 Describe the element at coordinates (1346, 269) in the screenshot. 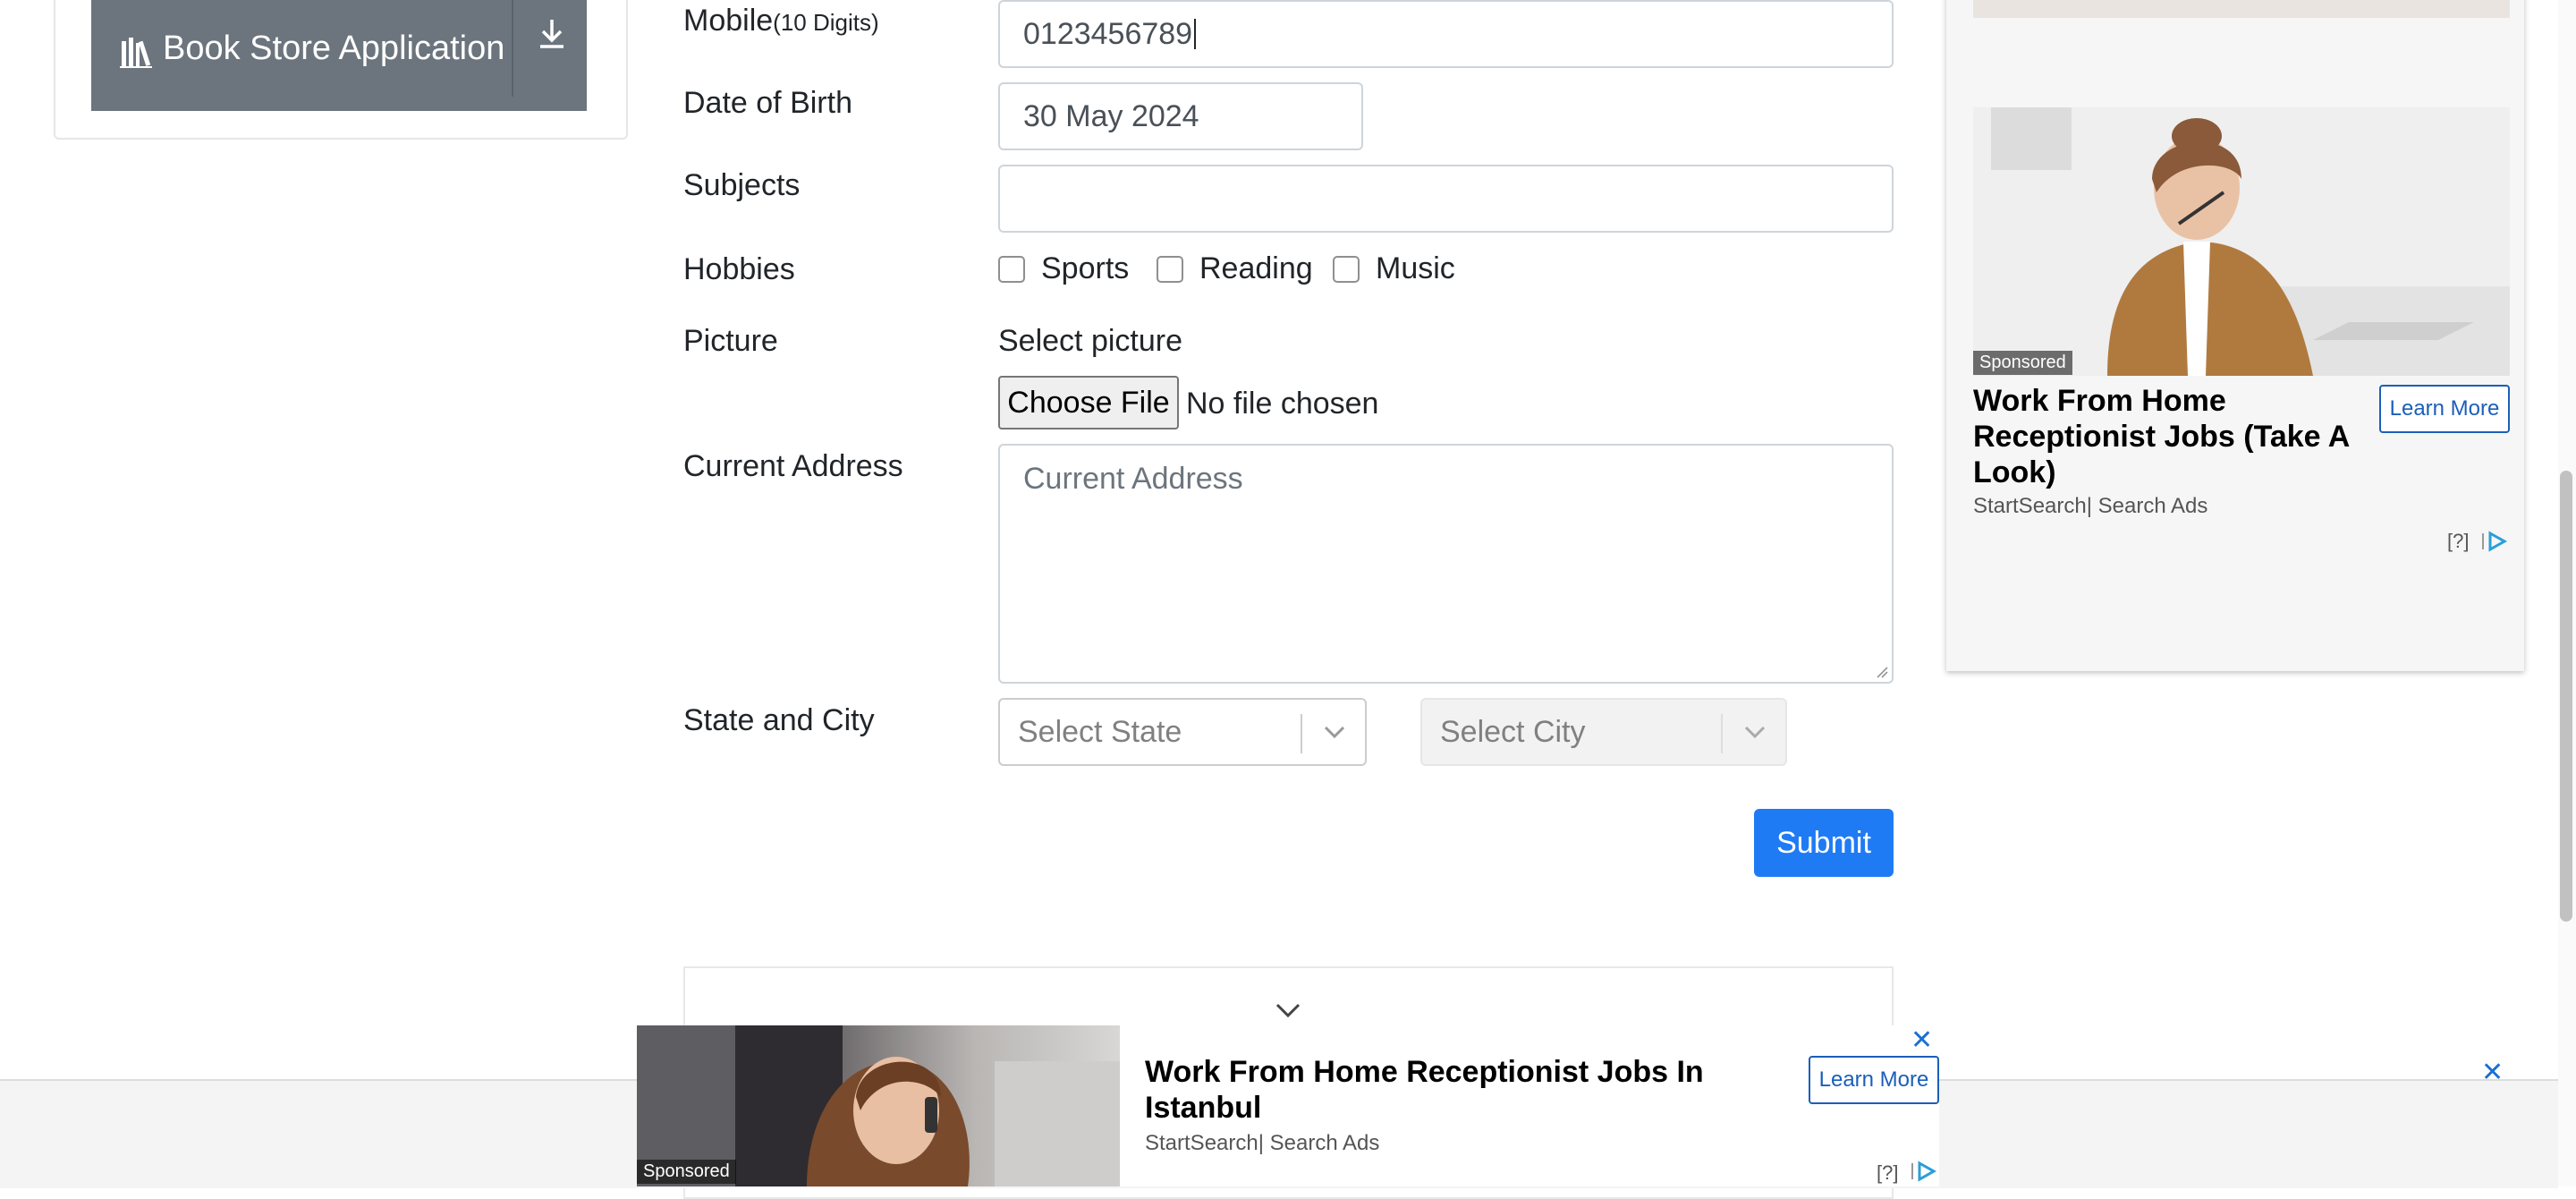

I see `music-checkbox` at that location.